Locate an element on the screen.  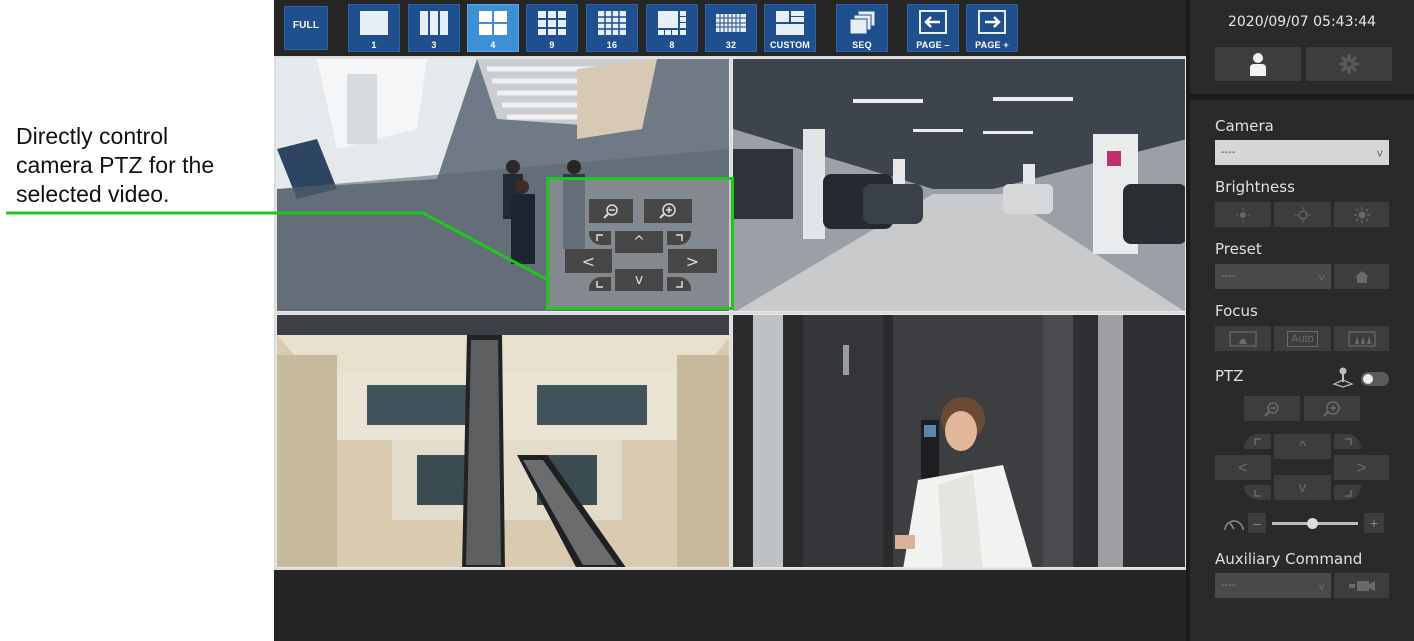
user-button is located at coordinates (1258, 64).